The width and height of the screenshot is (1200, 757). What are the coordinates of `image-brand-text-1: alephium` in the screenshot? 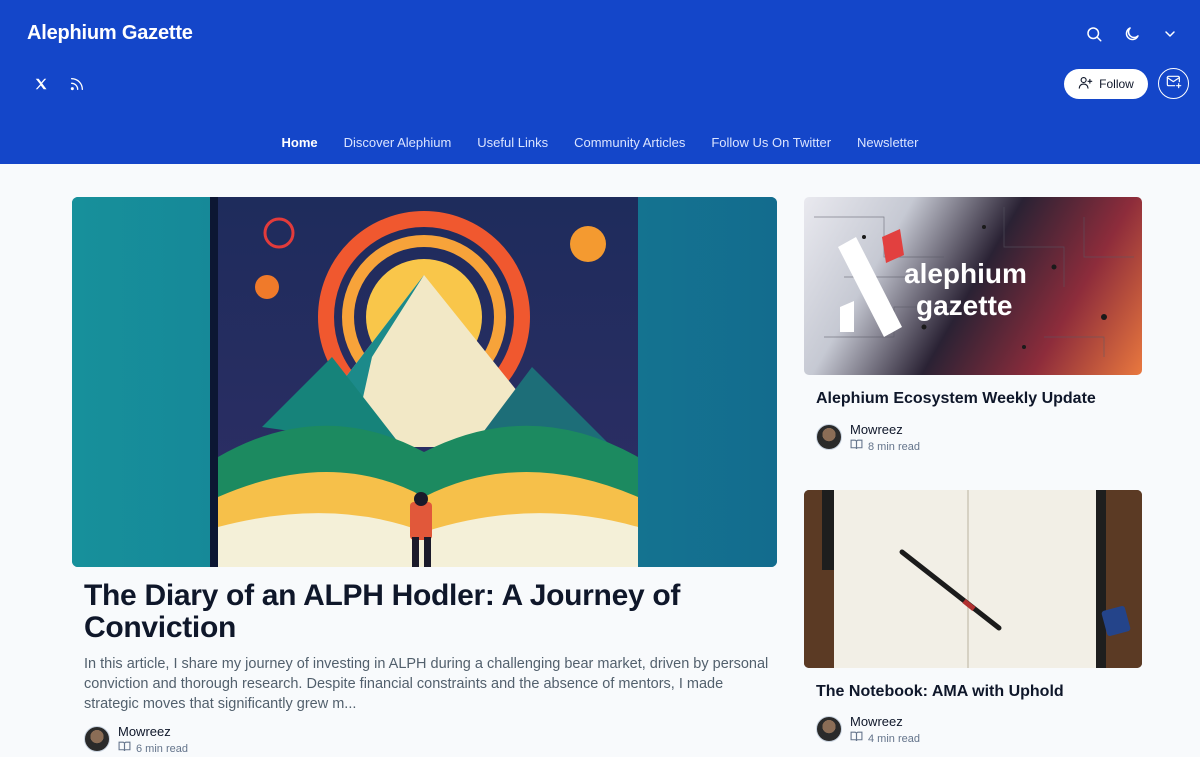 It's located at (965, 273).